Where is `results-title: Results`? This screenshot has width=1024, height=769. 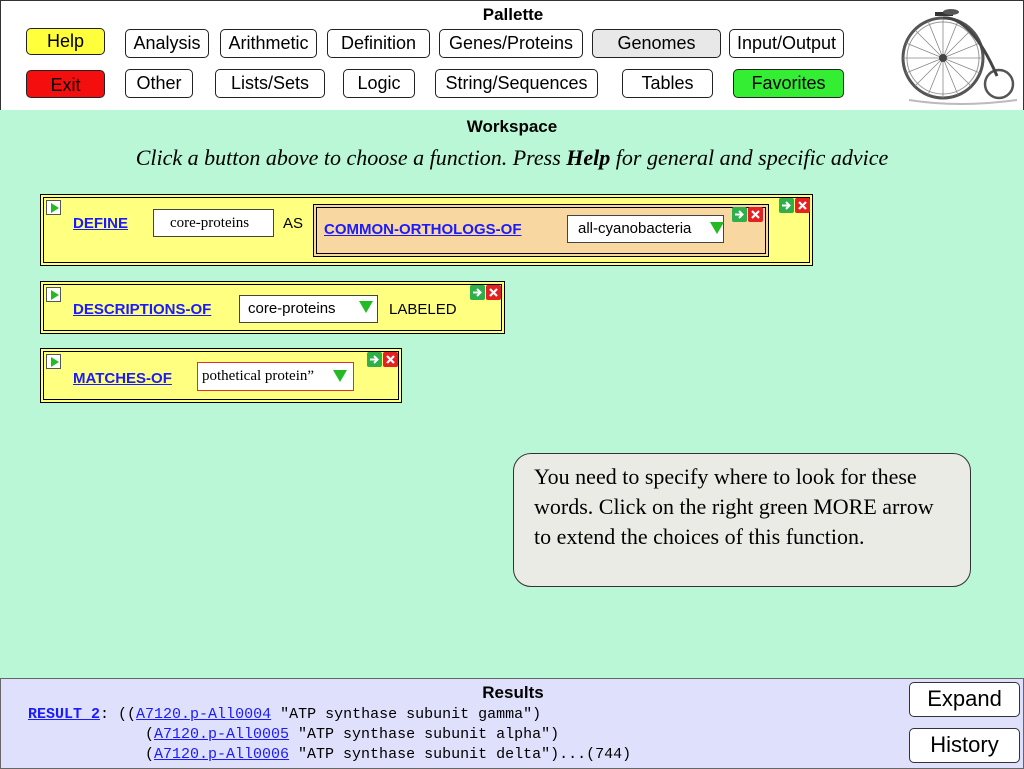 results-title: Results is located at coordinates (513, 692).